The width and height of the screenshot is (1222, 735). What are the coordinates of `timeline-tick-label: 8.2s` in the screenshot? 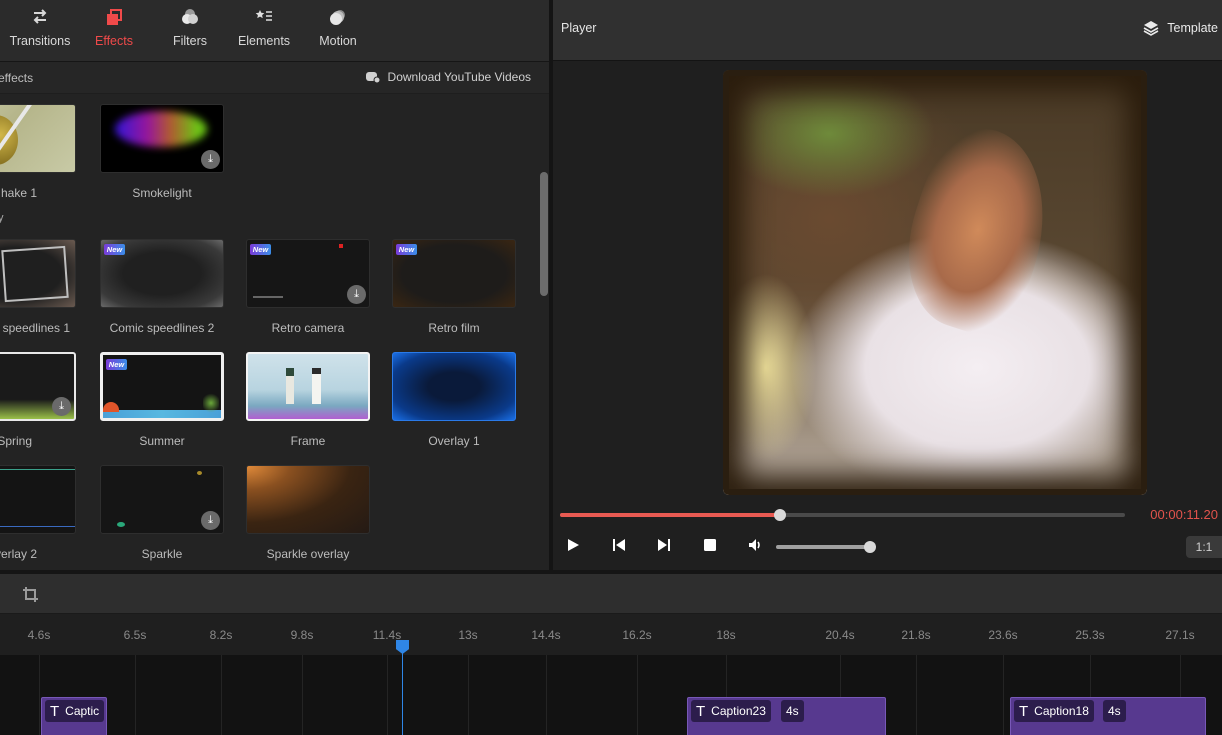 It's located at (221, 635).